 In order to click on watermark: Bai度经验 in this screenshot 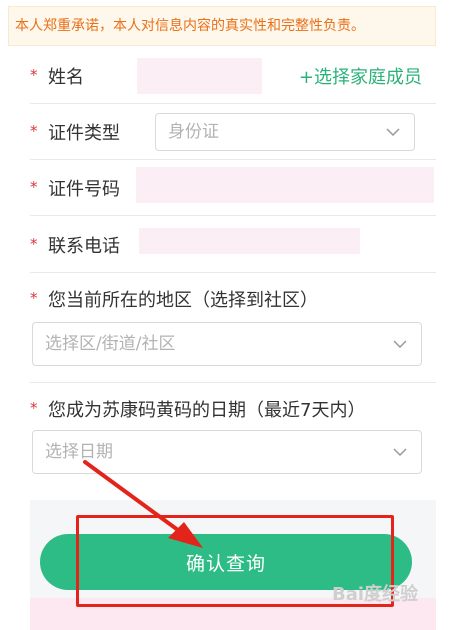, I will do `click(375, 594)`.